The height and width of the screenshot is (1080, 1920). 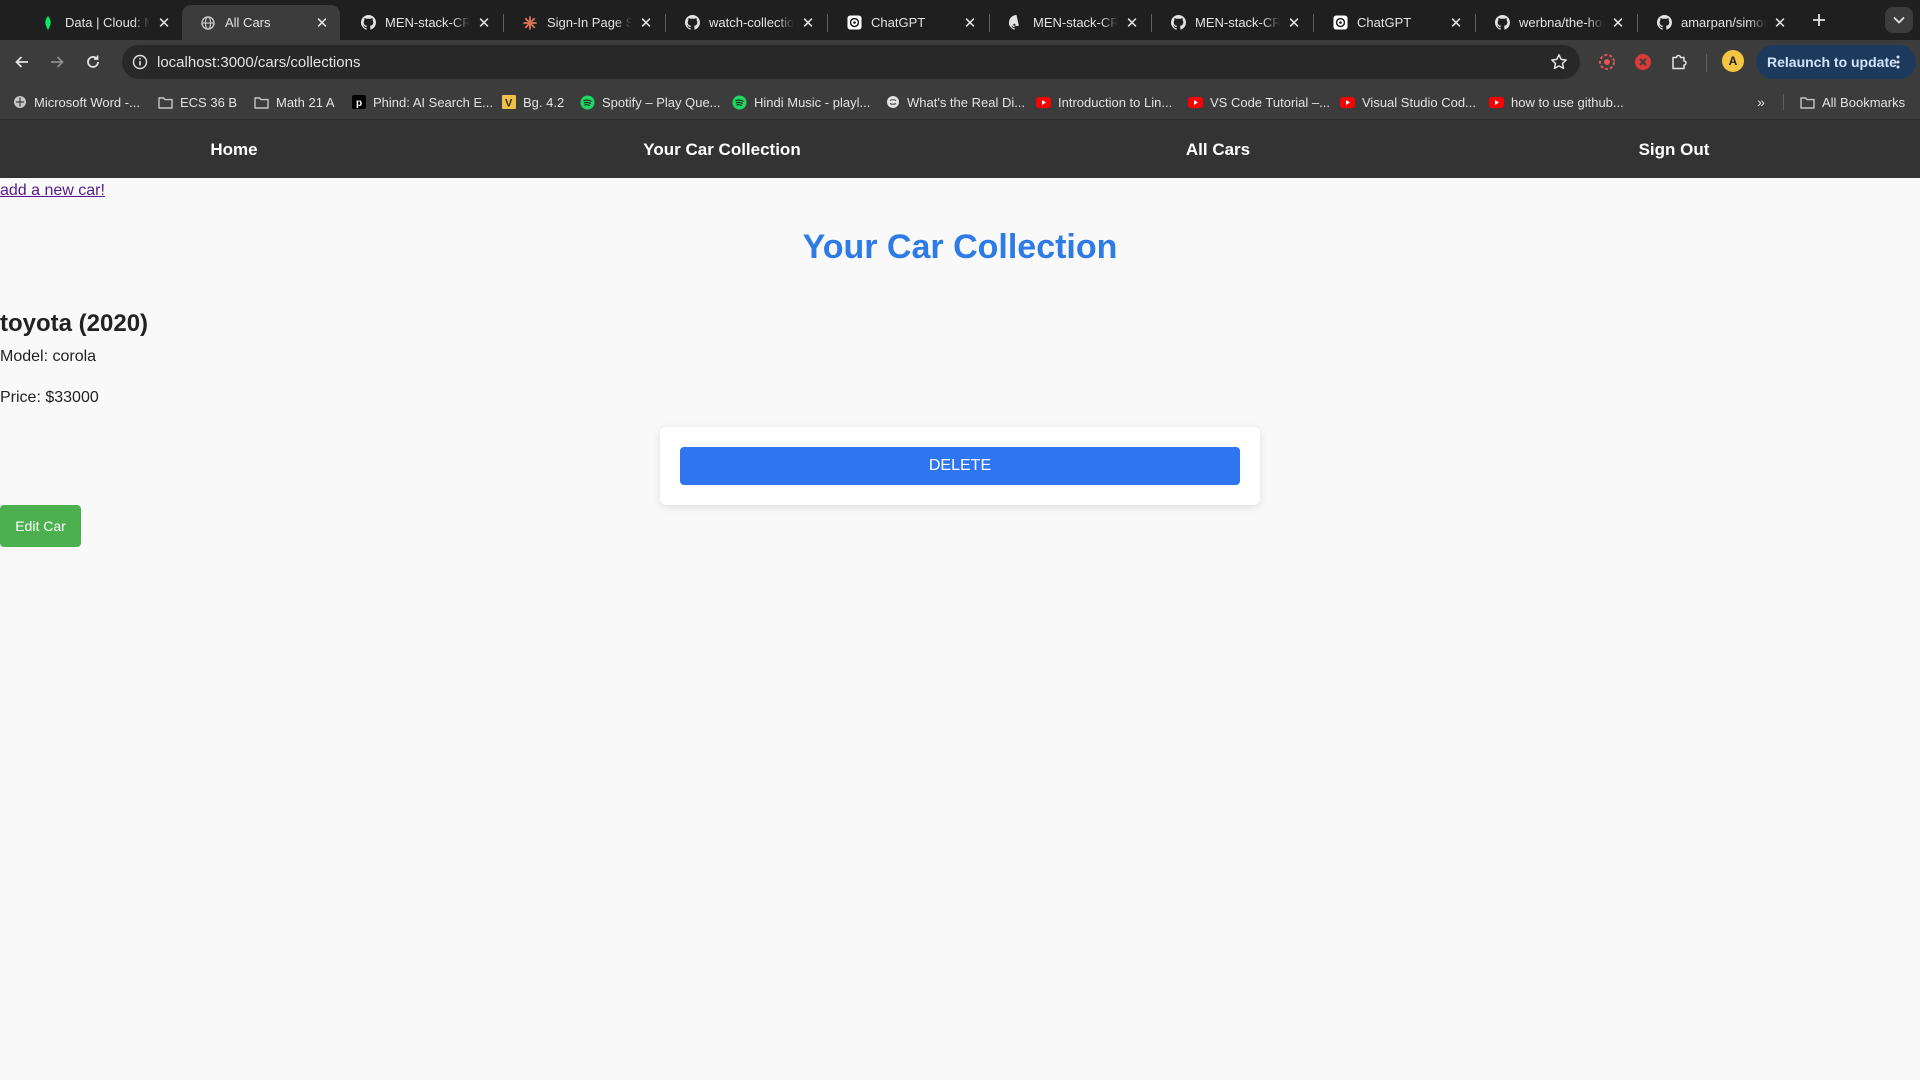 What do you see at coordinates (544, 102) in the screenshot?
I see `bookmark-label: Bg. 4.2` at bounding box center [544, 102].